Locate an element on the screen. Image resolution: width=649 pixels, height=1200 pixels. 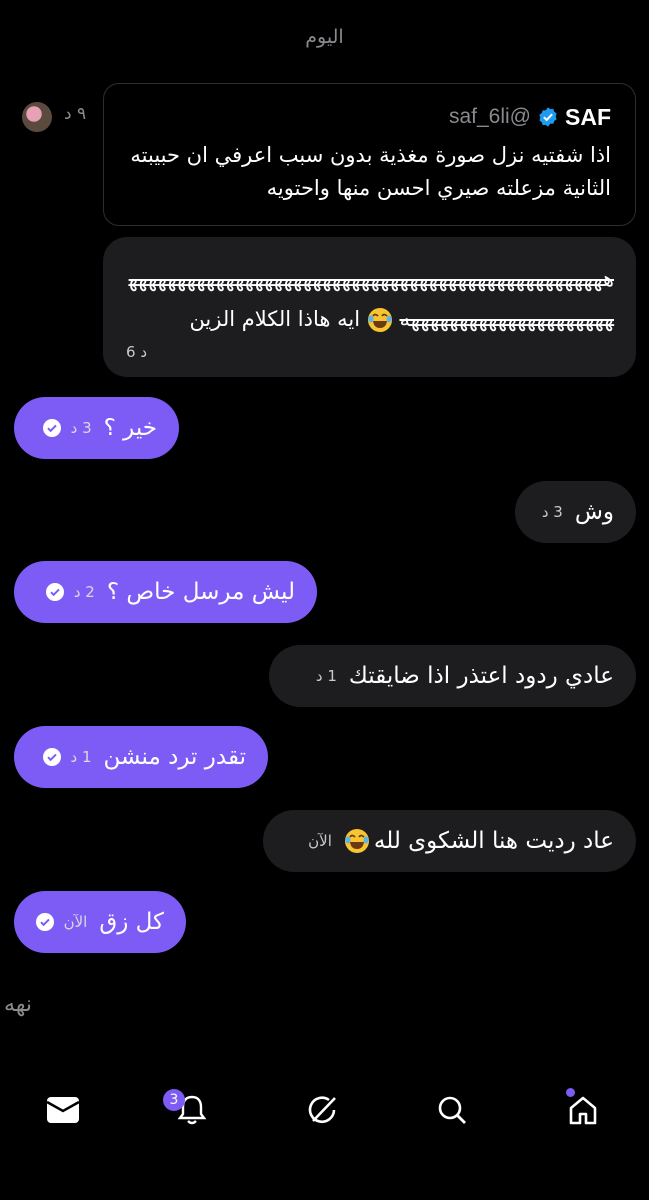
message-text: عادي ردود اعتذر اذا ضايقتك is located at coordinates (481, 676).